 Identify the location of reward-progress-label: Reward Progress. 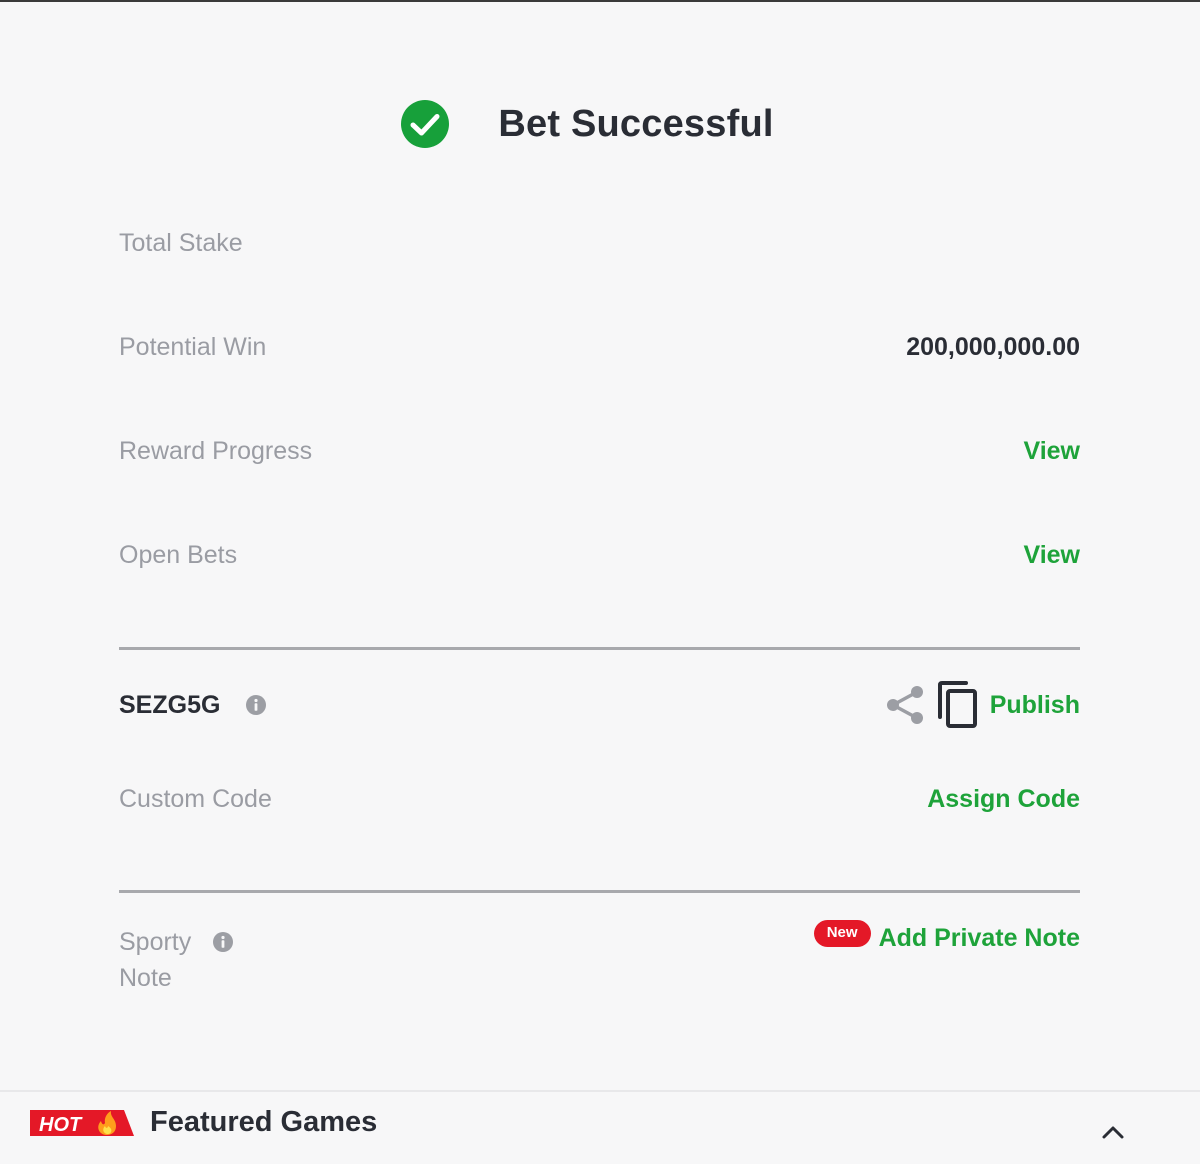
(216, 451).